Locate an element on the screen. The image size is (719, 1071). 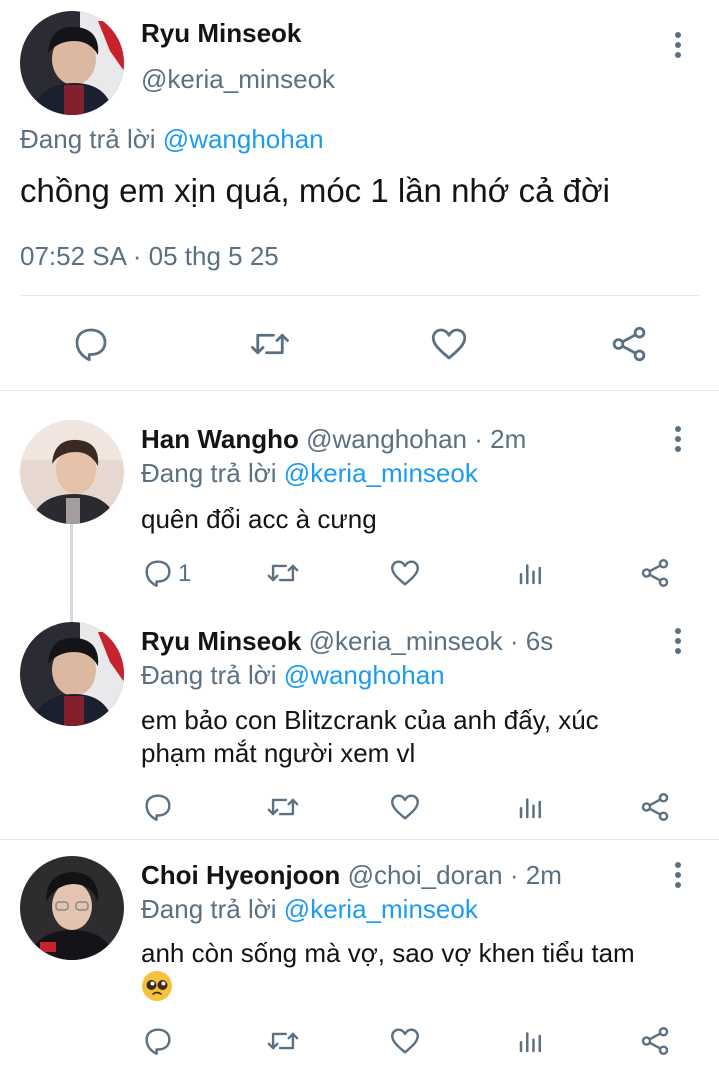
display-name: Han Wangho is located at coordinates (220, 439).